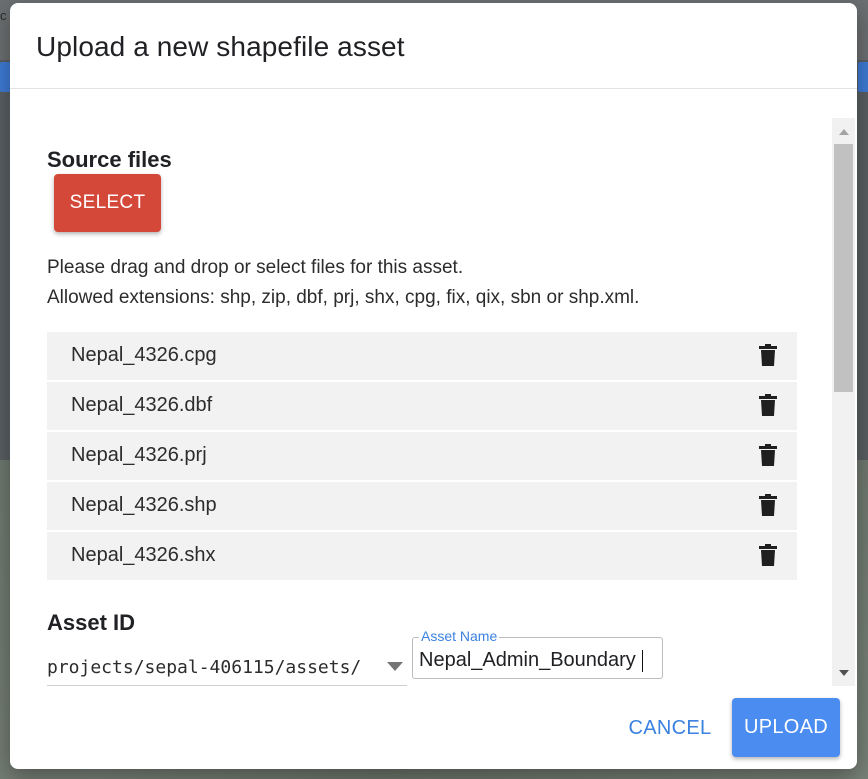 This screenshot has height=779, width=868. Describe the element at coordinates (863, 77) in the screenshot. I see `background-button-right` at that location.